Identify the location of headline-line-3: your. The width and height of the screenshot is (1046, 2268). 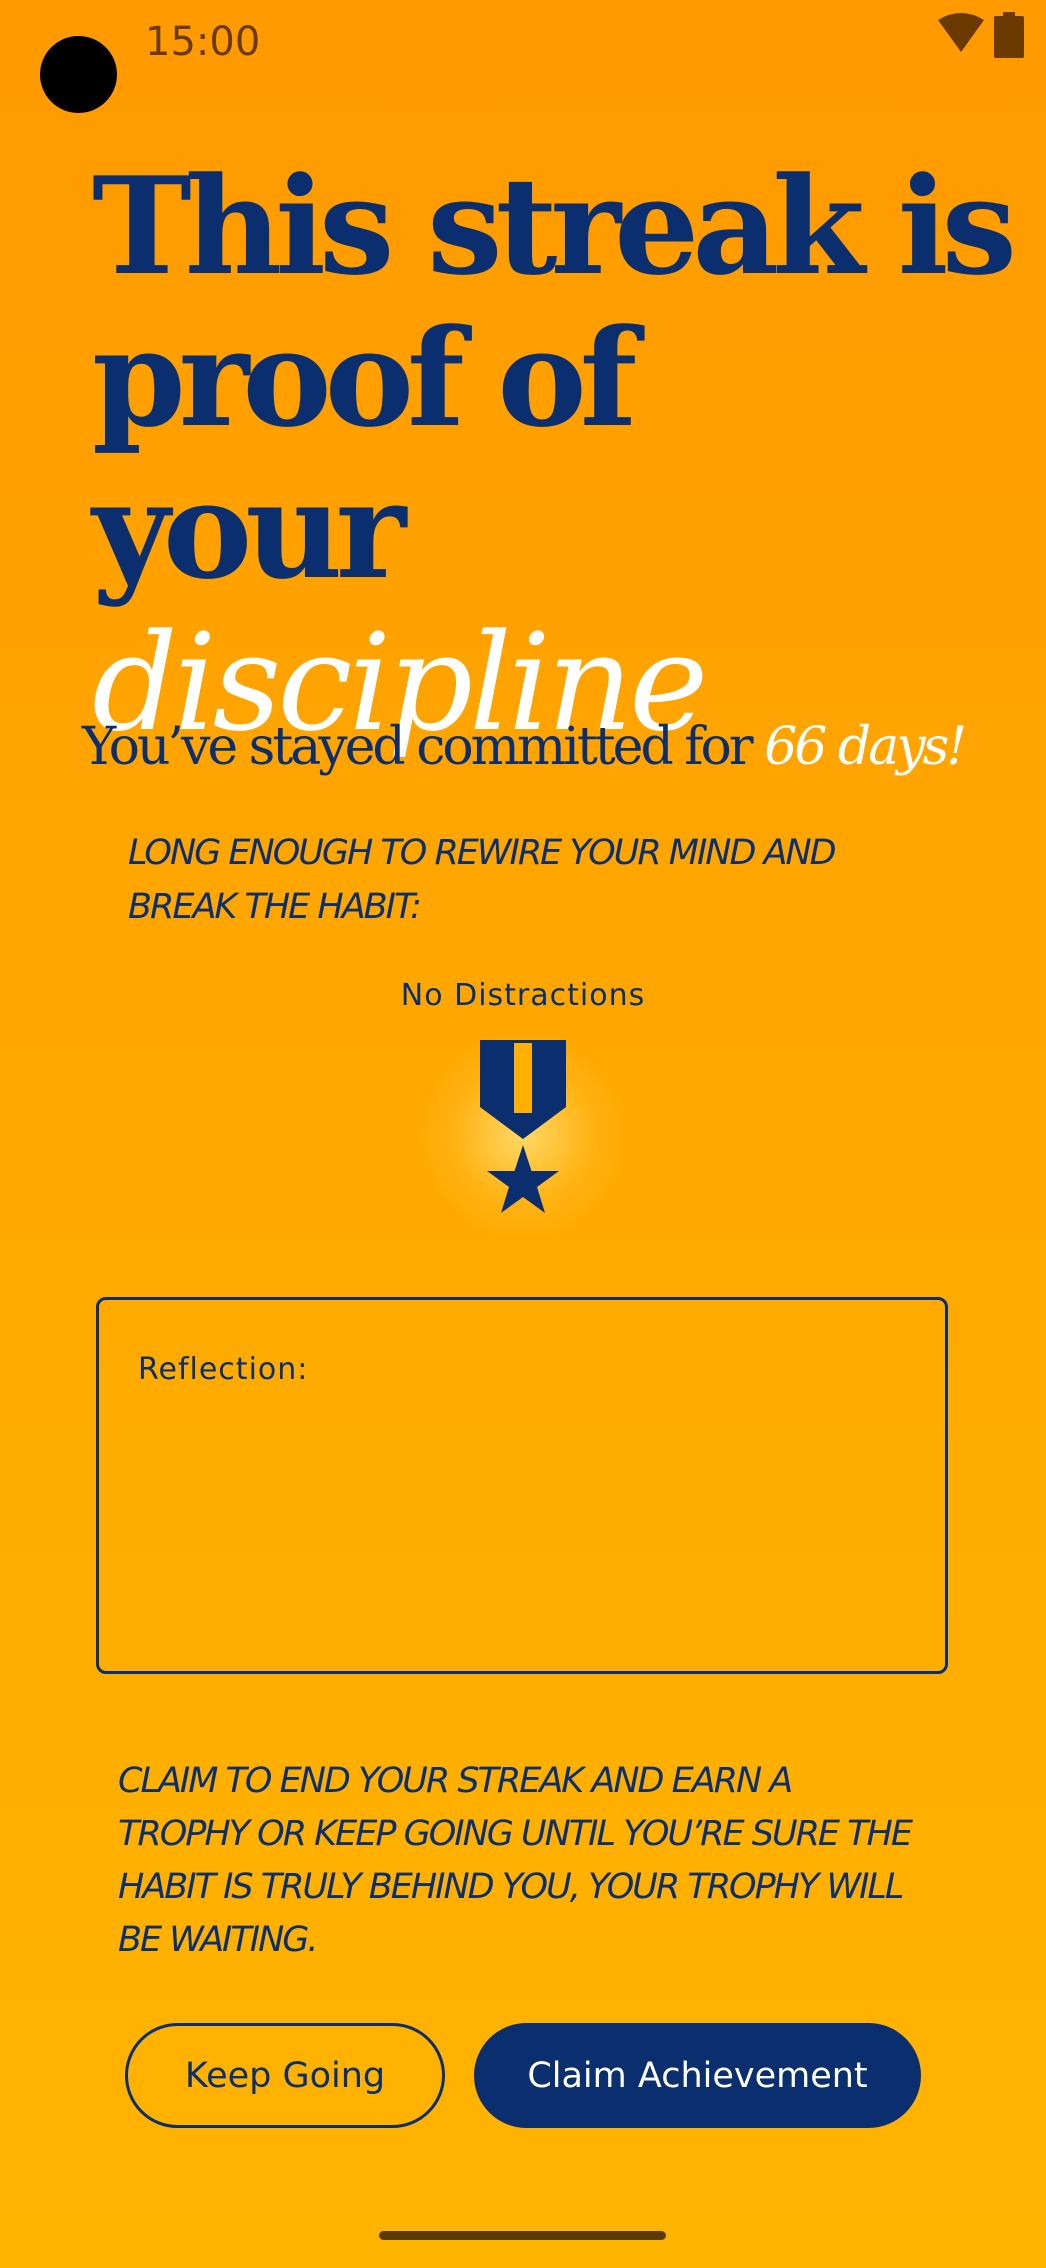
(249, 530).